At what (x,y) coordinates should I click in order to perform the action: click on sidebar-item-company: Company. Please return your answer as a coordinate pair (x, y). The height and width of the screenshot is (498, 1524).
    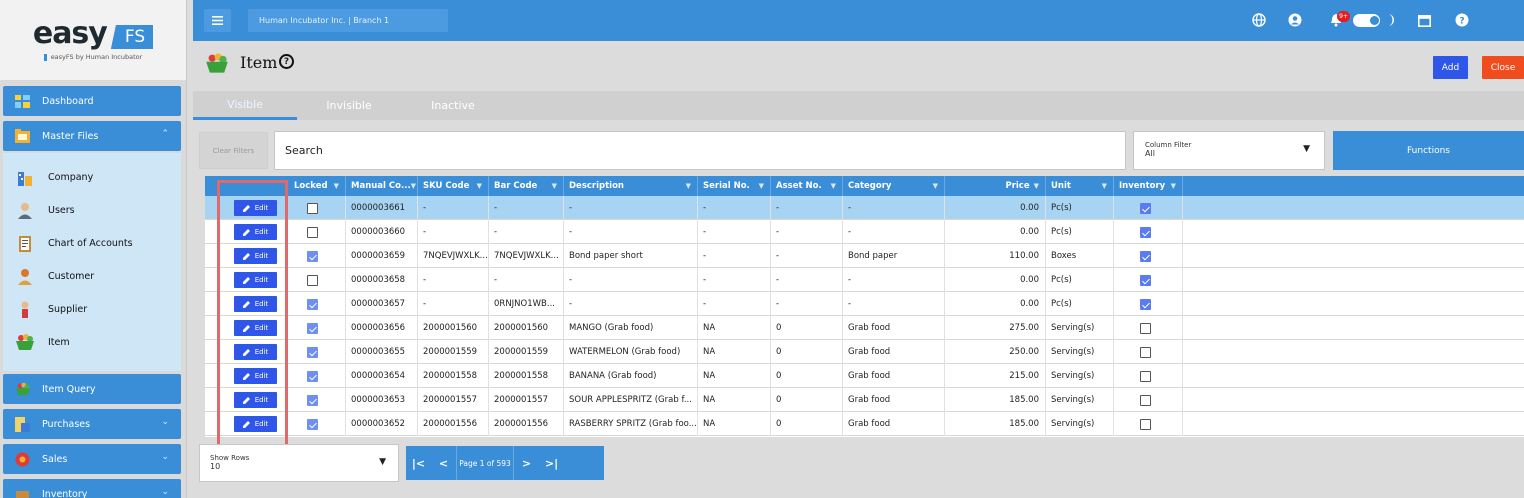
    Looking at the image, I should click on (54, 177).